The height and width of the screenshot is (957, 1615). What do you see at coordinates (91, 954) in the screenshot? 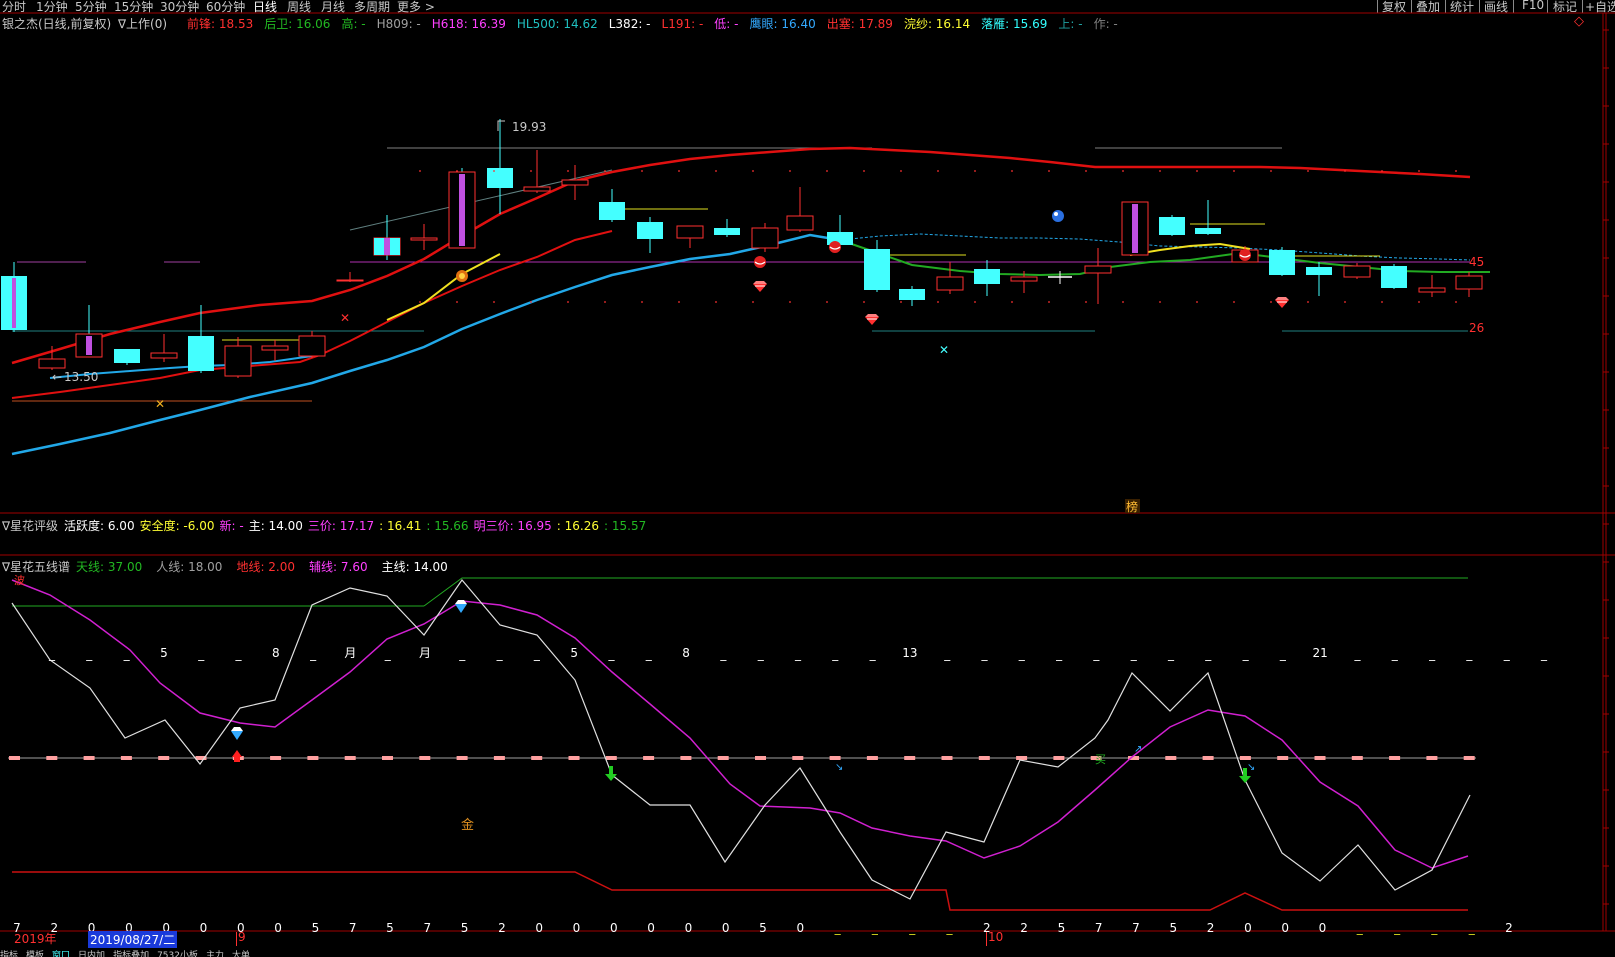
I see `status-tab: 日内加` at bounding box center [91, 954].